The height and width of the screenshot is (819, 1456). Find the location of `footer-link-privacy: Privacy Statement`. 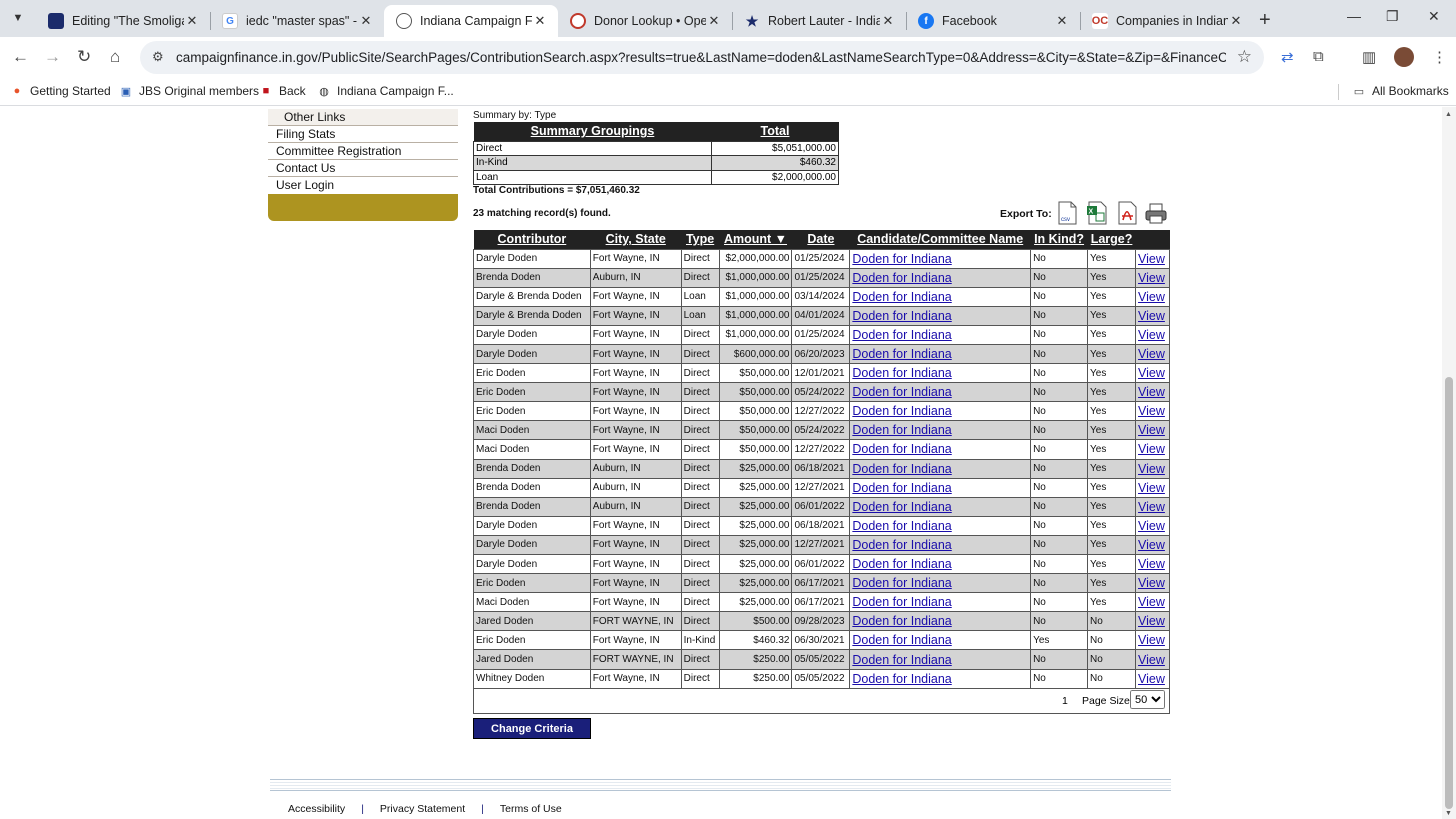

footer-link-privacy: Privacy Statement is located at coordinates (422, 809).